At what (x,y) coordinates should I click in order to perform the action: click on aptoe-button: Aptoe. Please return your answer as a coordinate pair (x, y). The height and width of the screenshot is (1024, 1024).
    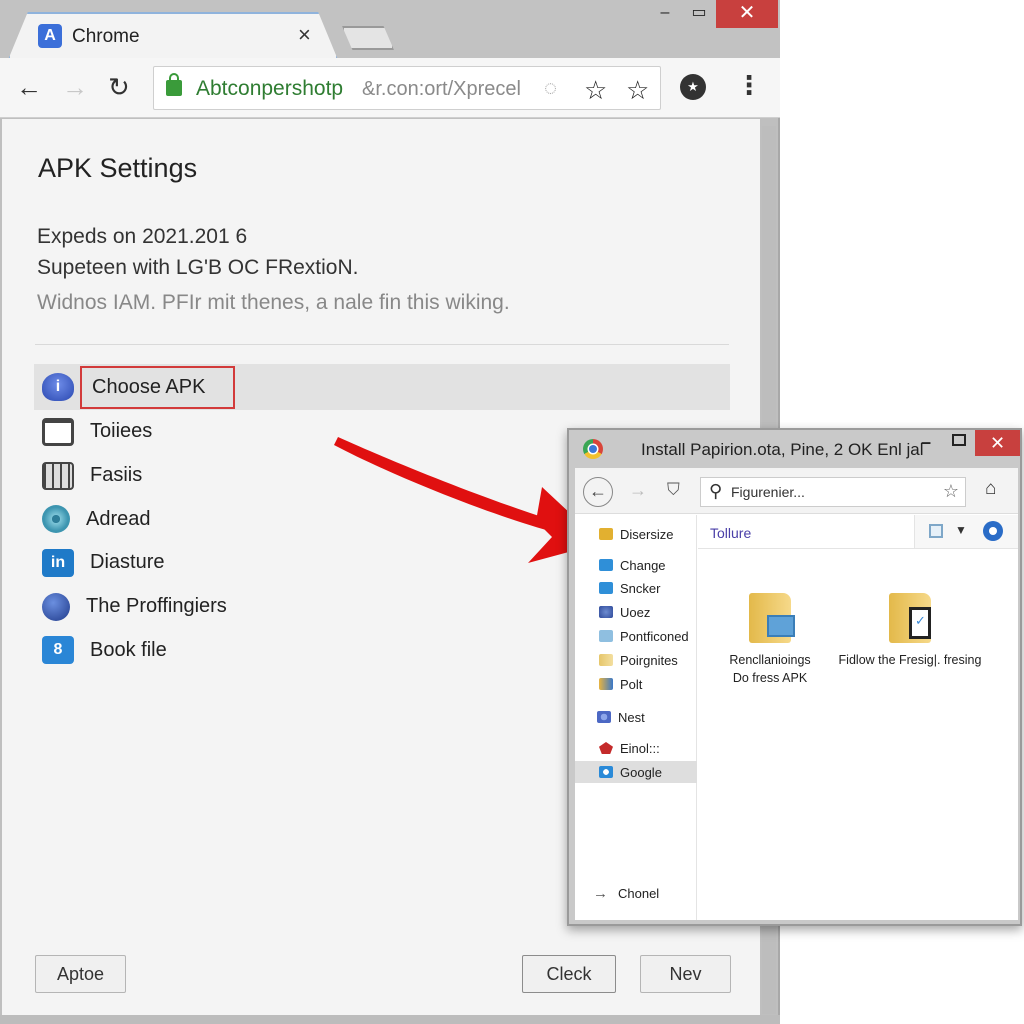
    Looking at the image, I should click on (80, 974).